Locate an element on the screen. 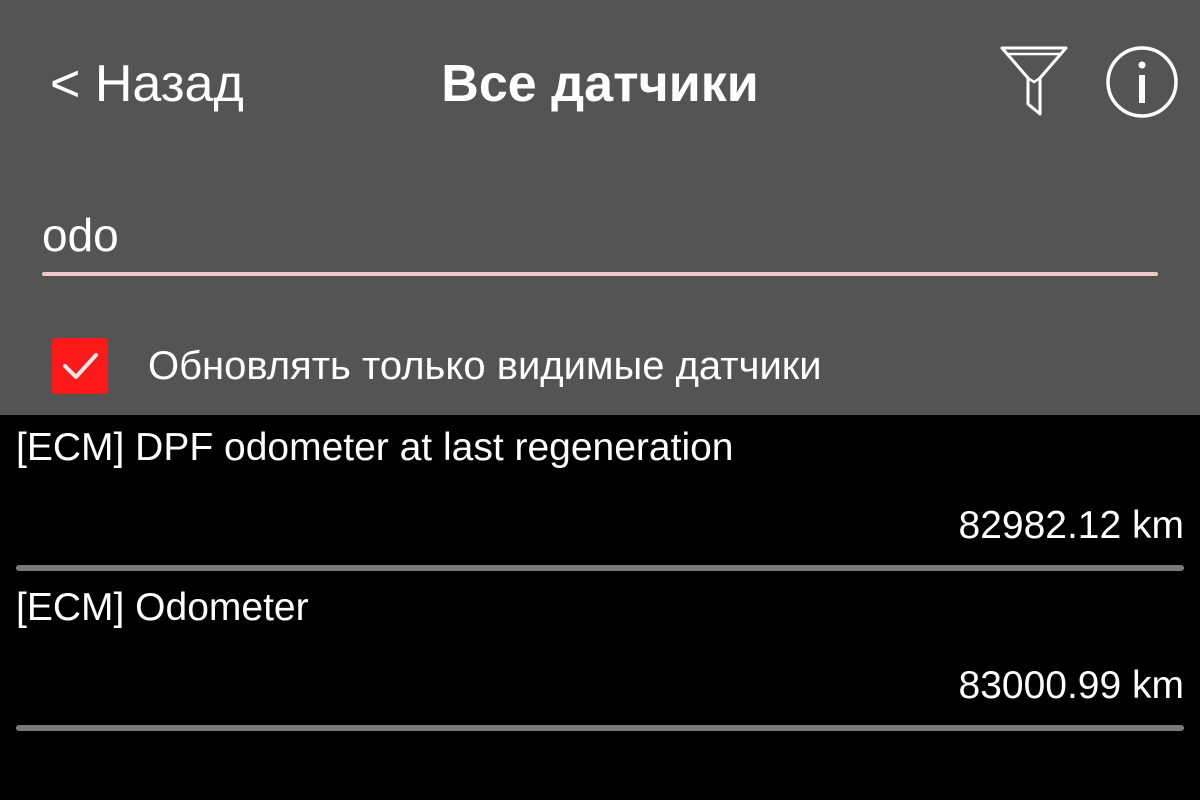 The image size is (1200, 800). back-button: < Назад is located at coordinates (147, 84).